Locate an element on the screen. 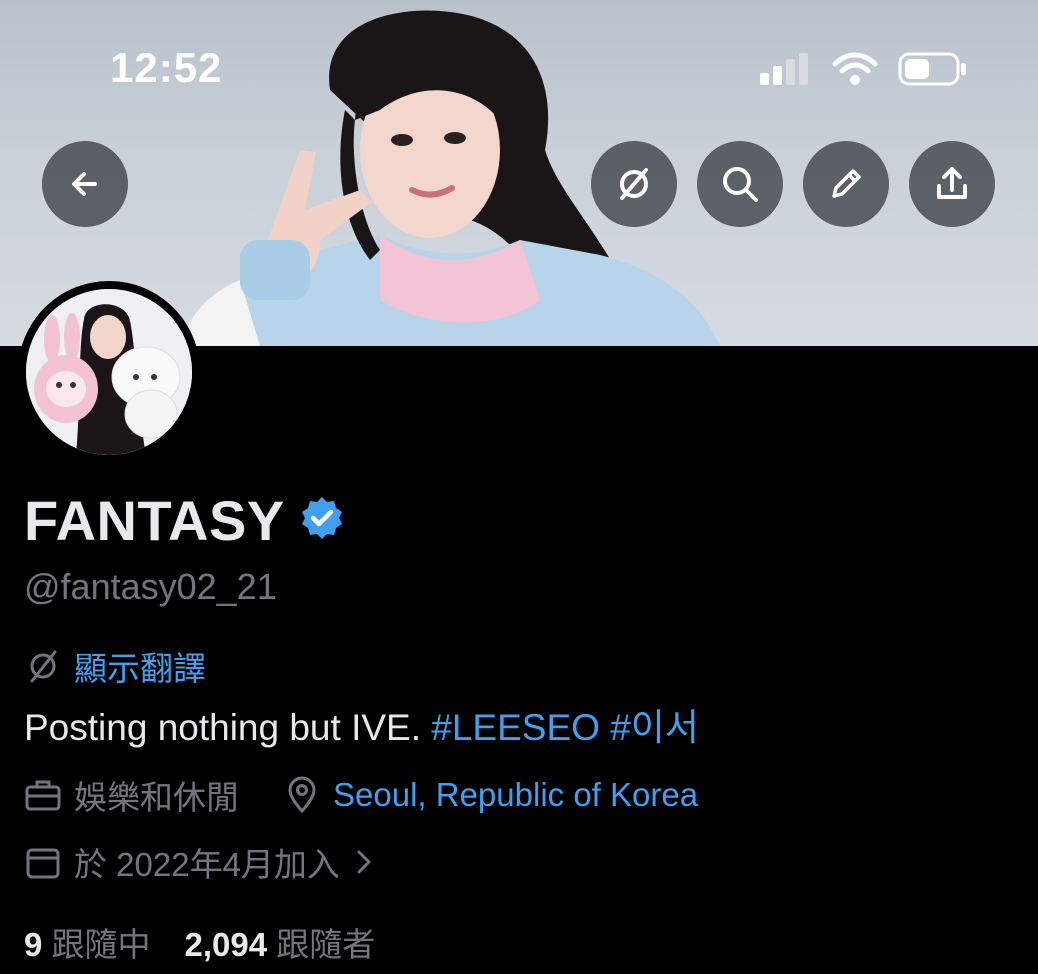 The image size is (1038, 974). avatar-photo is located at coordinates (109, 372).